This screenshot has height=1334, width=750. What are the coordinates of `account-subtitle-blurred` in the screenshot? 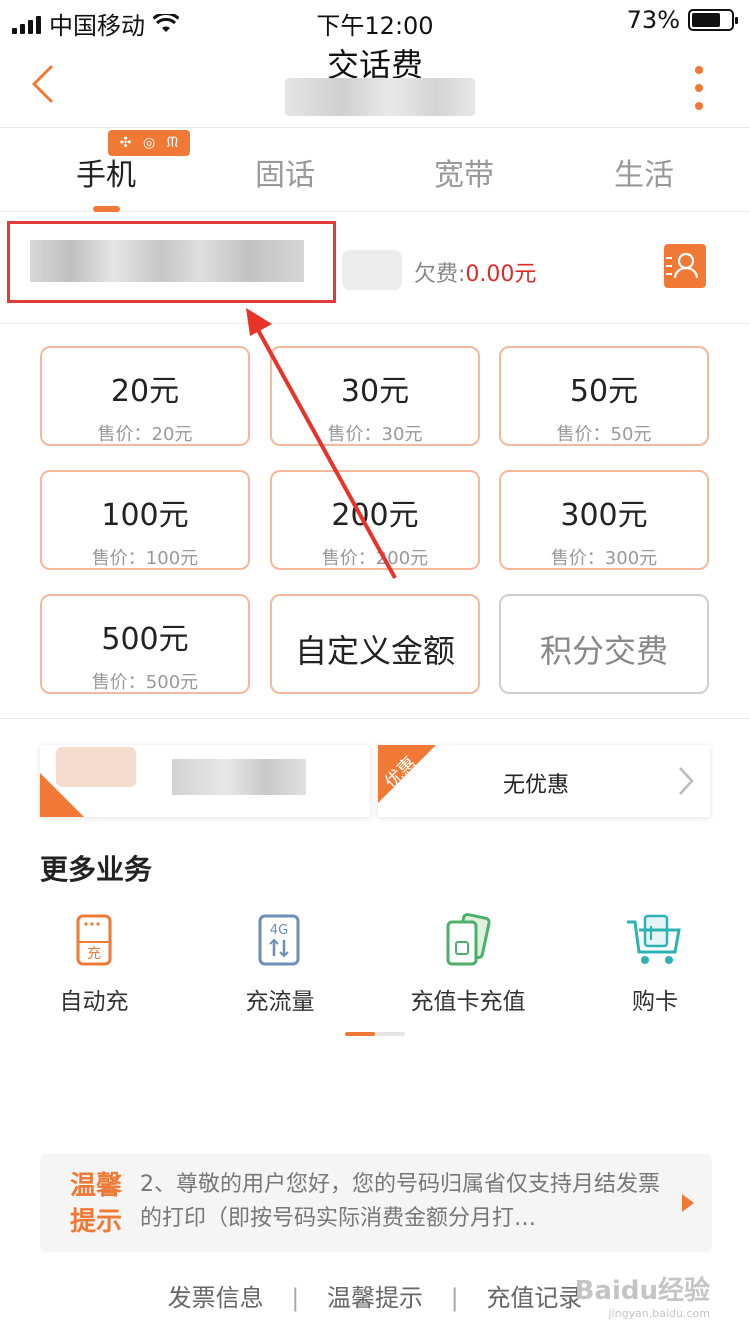 It's located at (380, 97).